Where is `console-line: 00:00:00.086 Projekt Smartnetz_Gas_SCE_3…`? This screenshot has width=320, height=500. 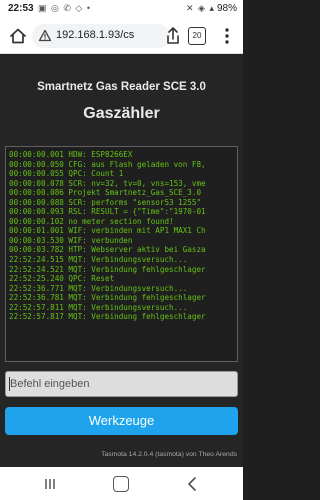 console-line: 00:00:00.086 Projekt Smartnetz_Gas_SCE_3… is located at coordinates (105, 193).